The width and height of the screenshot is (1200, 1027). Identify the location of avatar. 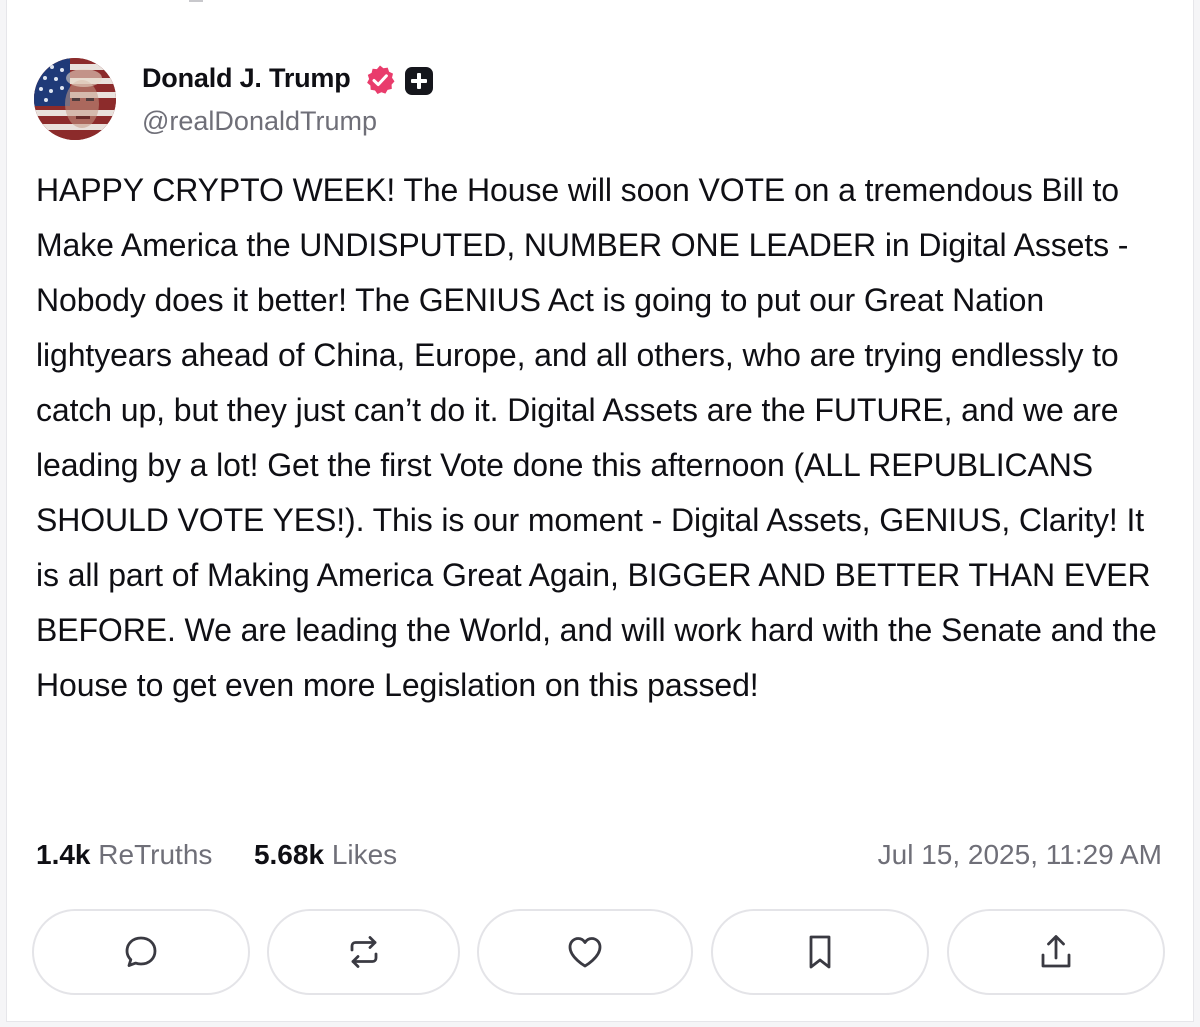
(75, 99).